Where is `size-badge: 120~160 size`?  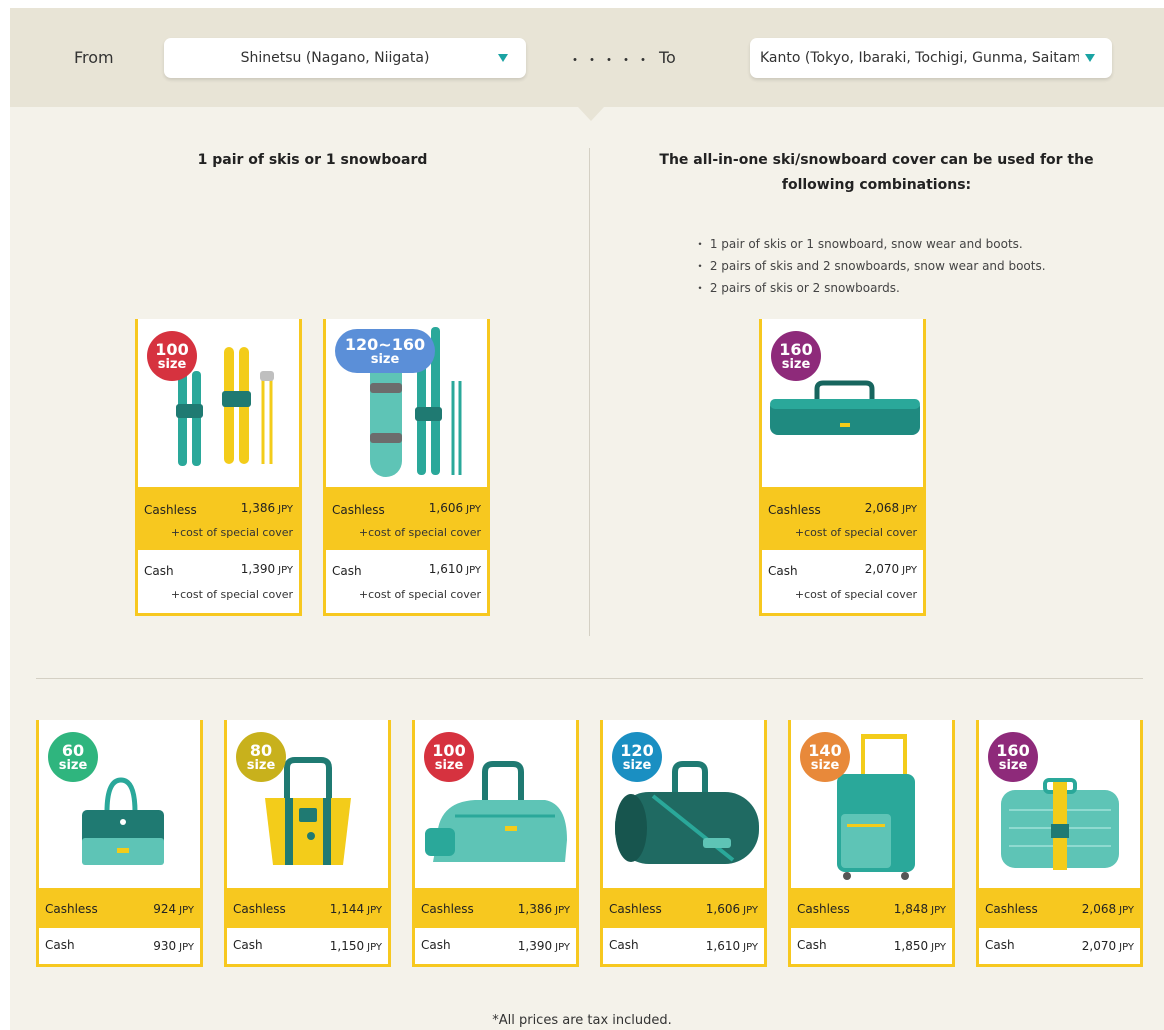 size-badge: 120~160 size is located at coordinates (385, 351).